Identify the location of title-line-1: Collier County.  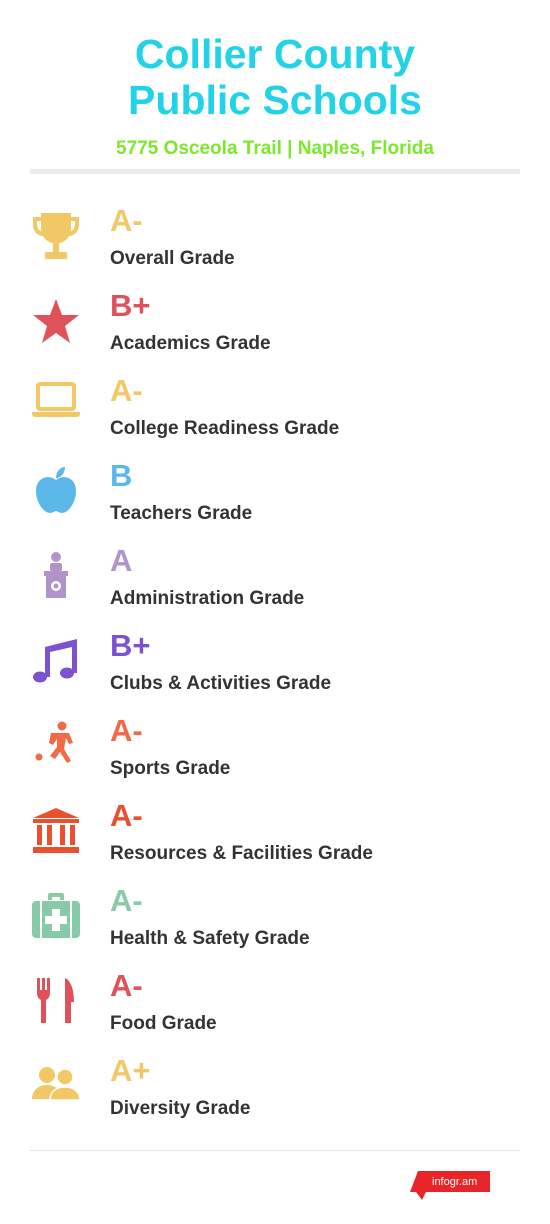
(275, 54).